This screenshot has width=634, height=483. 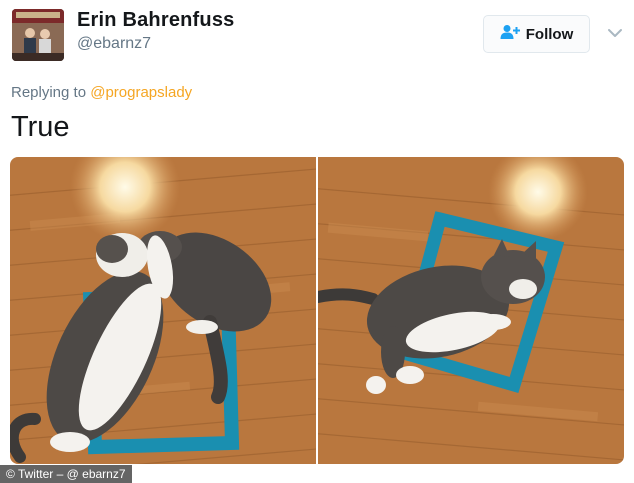 I want to click on display-name: Erin Bahrenfuss, so click(x=155, y=20).